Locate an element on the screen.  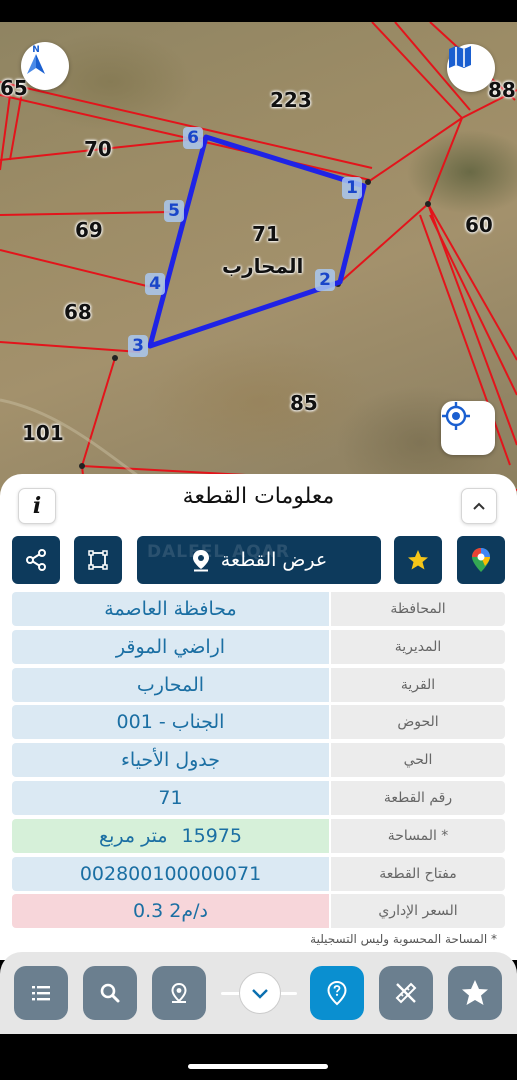
village-value: المحارب is located at coordinates (170, 684).